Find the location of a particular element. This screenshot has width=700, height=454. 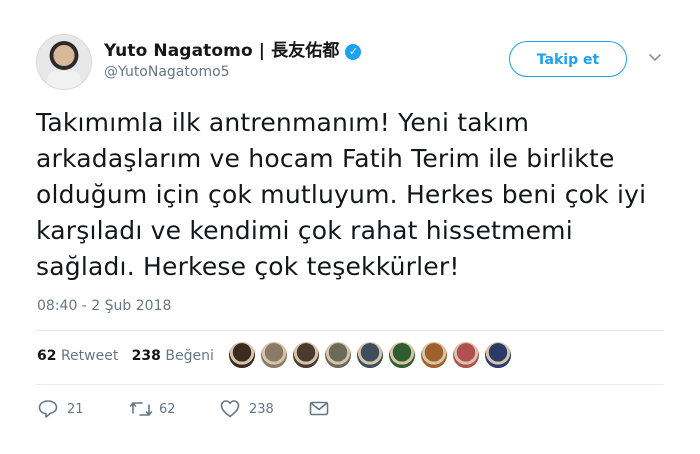

follow-button: Takip et is located at coordinates (568, 59).